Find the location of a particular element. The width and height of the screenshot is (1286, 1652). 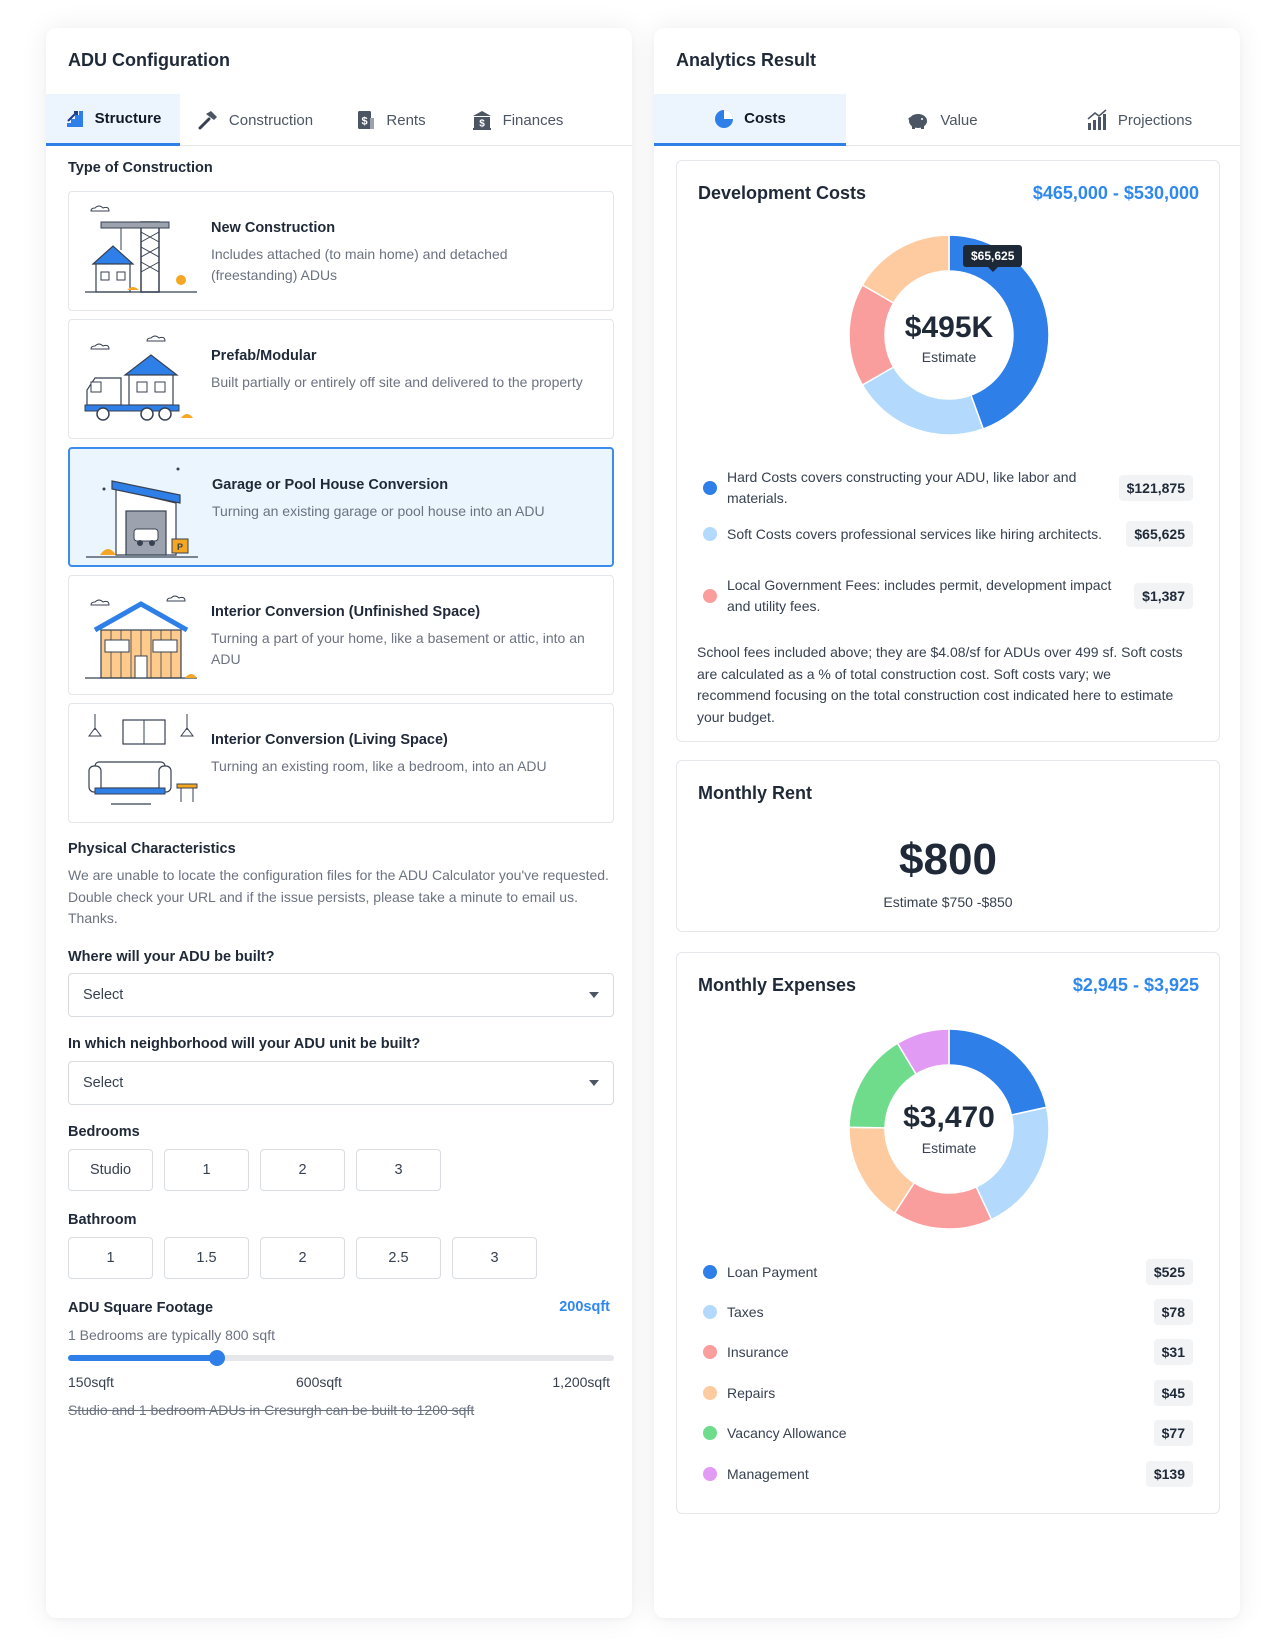

tab-structure: Structure is located at coordinates (113, 120).